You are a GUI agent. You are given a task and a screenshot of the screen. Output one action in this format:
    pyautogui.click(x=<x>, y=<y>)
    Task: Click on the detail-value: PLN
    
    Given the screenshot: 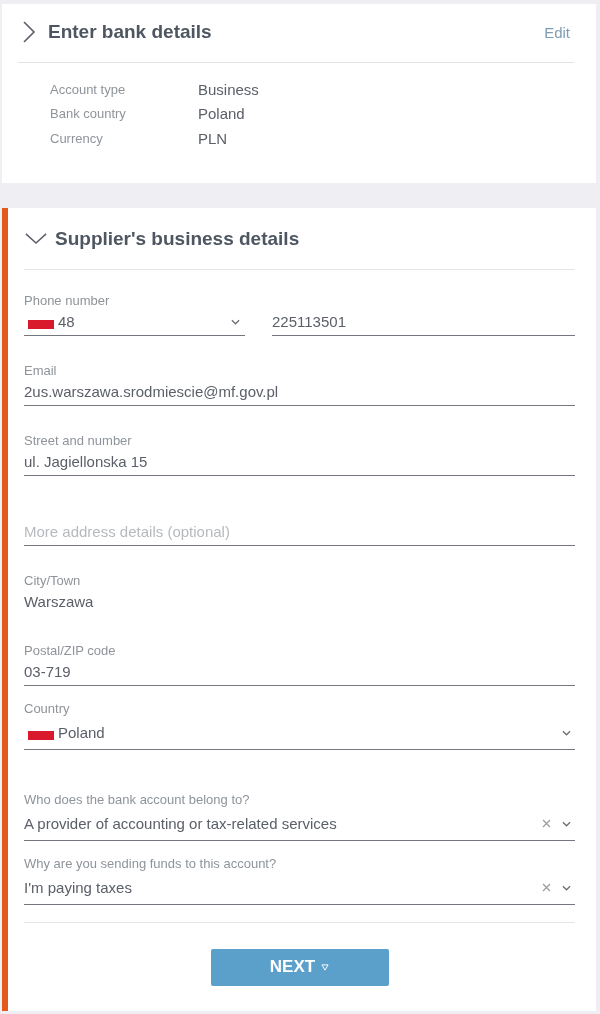 What is the action you would take?
    pyautogui.click(x=213, y=138)
    